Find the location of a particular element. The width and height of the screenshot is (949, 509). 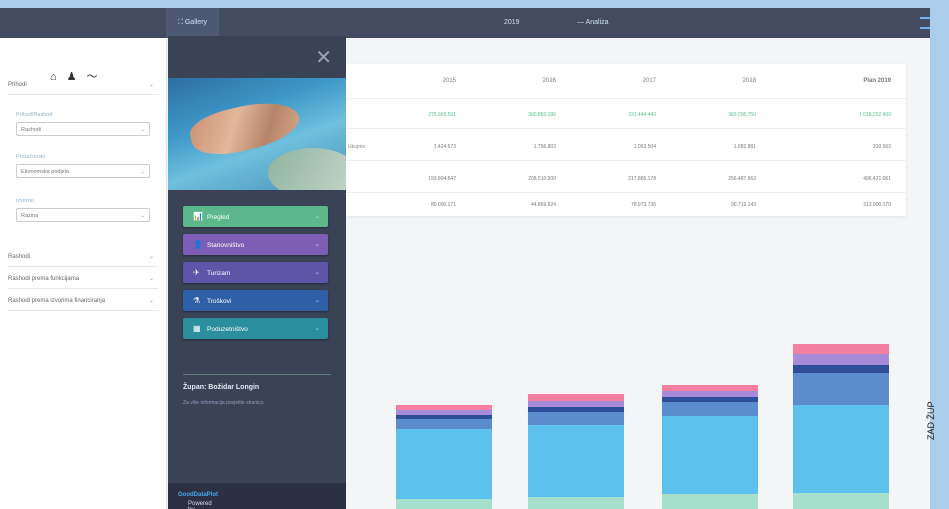

footer-prefix: Powered by is located at coordinates (200, 505).